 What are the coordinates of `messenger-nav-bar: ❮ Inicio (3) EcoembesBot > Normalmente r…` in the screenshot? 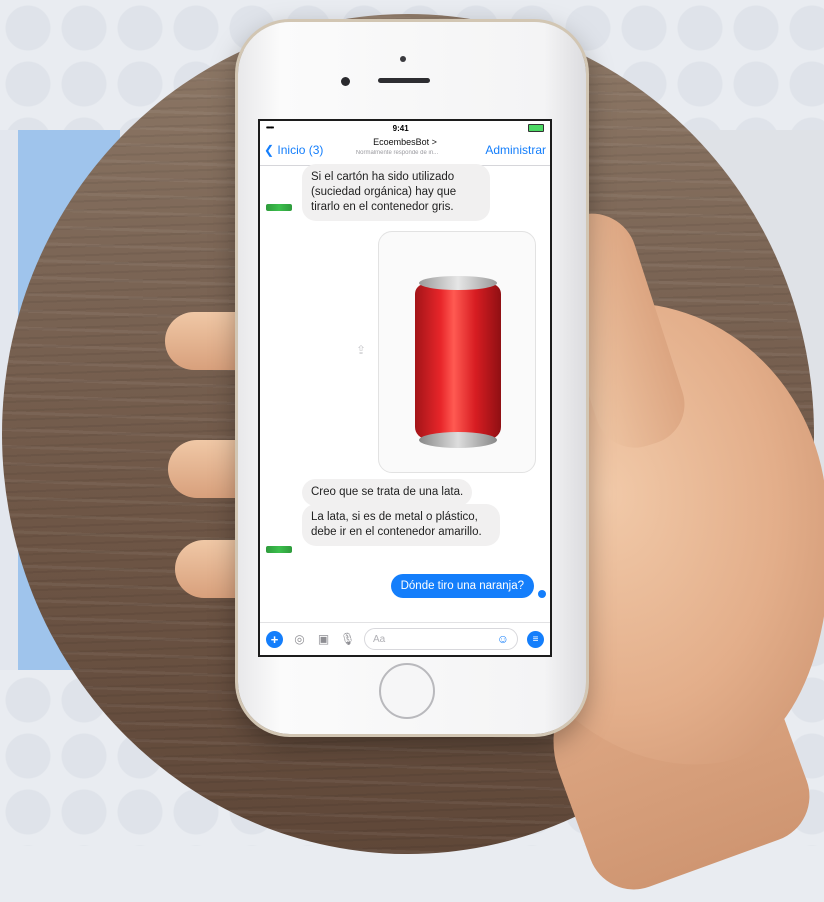 It's located at (405, 150).